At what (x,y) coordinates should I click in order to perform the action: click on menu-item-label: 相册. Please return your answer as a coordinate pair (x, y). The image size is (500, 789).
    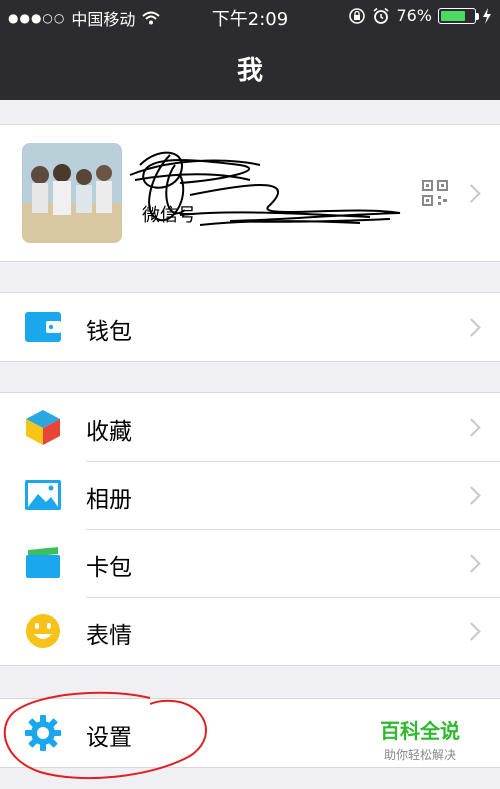
    Looking at the image, I should click on (109, 500).